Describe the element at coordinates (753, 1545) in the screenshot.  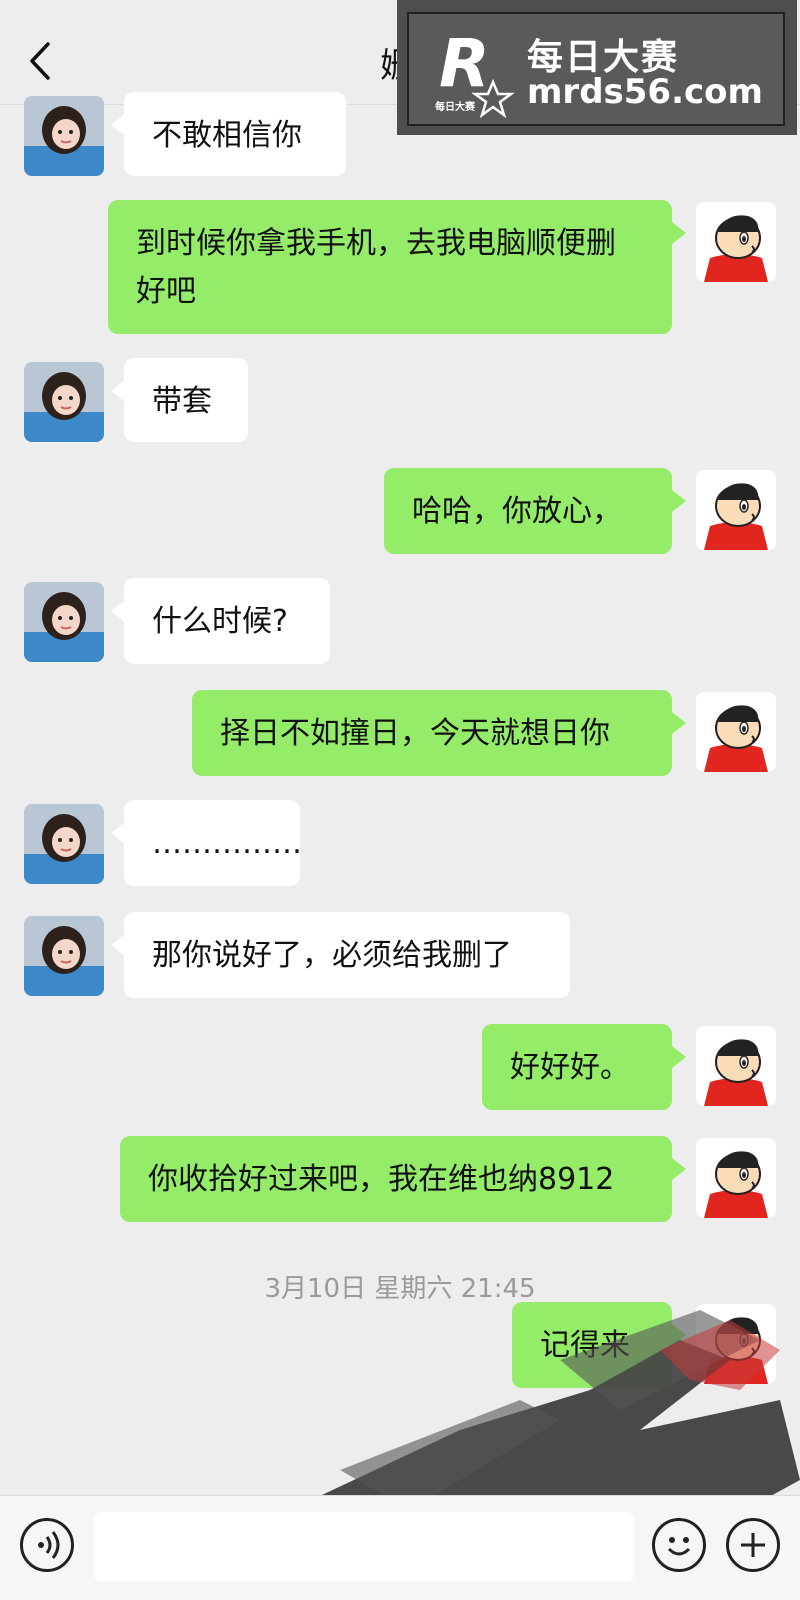
I see `plus-icon` at that location.